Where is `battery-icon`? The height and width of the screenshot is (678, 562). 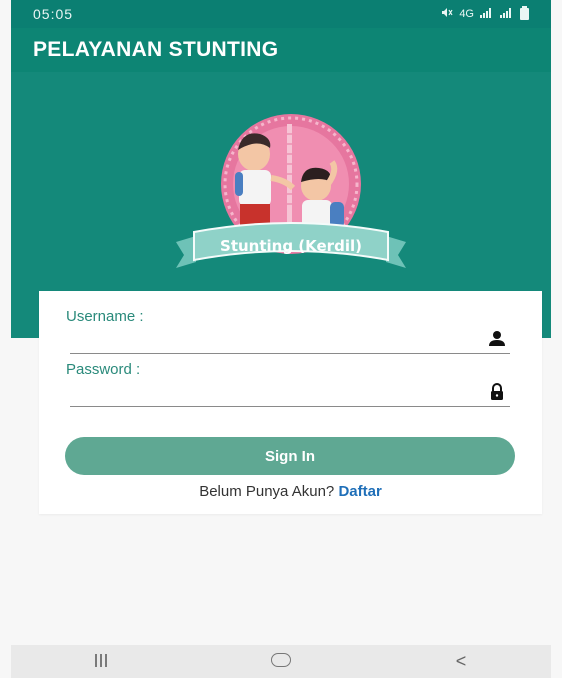
battery-icon is located at coordinates (524, 13).